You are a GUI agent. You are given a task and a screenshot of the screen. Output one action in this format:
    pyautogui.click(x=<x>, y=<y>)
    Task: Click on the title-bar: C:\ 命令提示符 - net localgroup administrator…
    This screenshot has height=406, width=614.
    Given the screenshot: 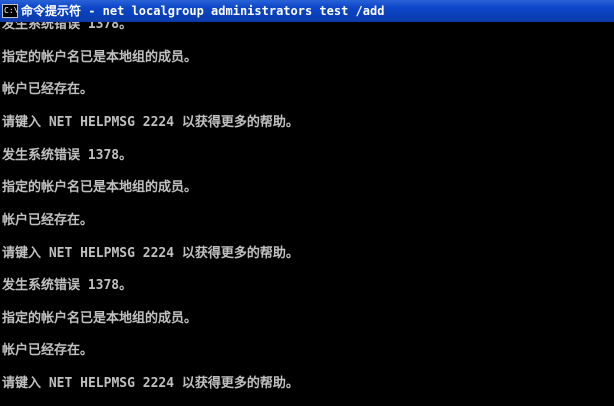 What is the action you would take?
    pyautogui.click(x=307, y=11)
    